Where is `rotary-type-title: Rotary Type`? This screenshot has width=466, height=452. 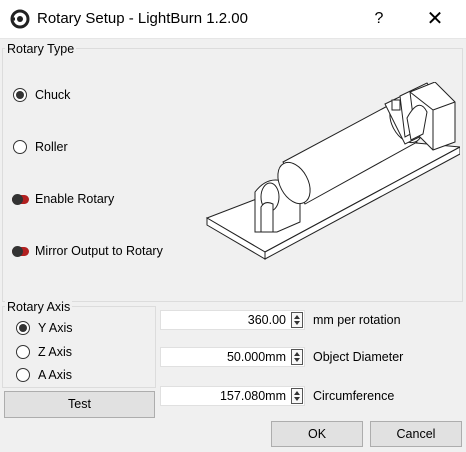
rotary-type-title: Rotary Type is located at coordinates (41, 49).